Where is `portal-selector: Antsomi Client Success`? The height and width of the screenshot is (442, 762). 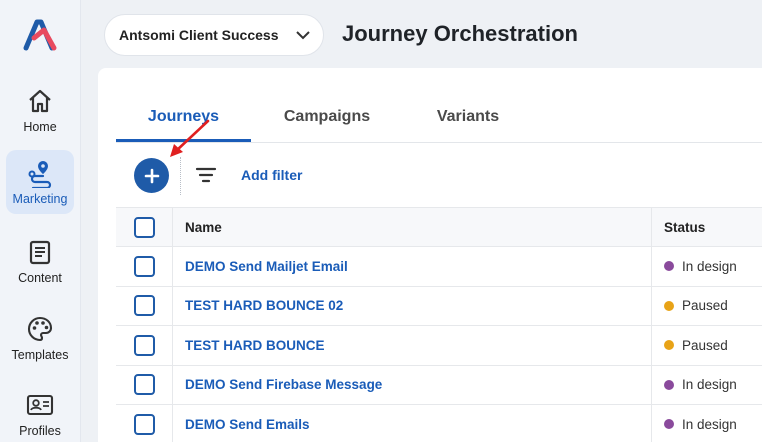
portal-selector: Antsomi Client Success is located at coordinates (214, 35).